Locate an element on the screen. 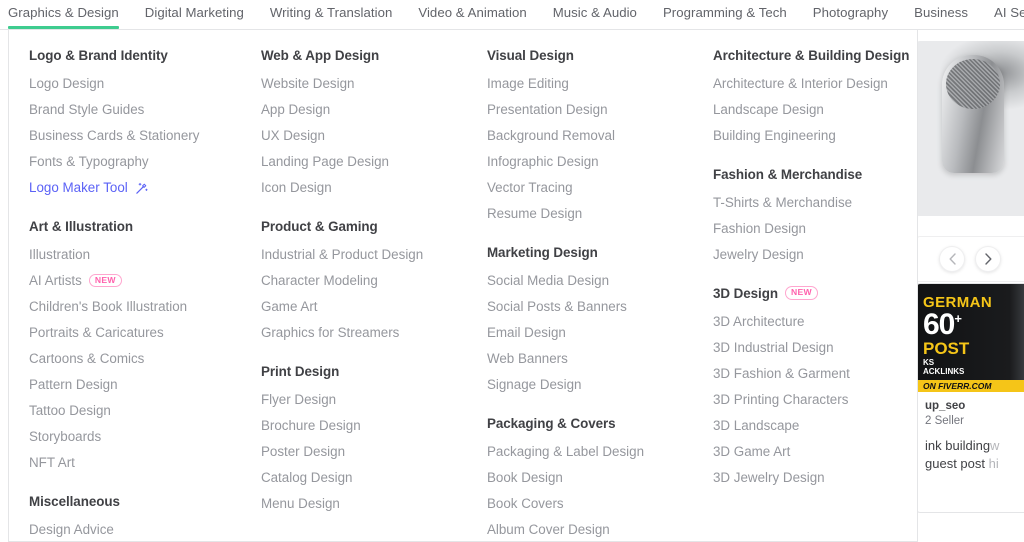 This screenshot has height=542, width=1024. menu-link-email-design: Email Design is located at coordinates (591, 333).